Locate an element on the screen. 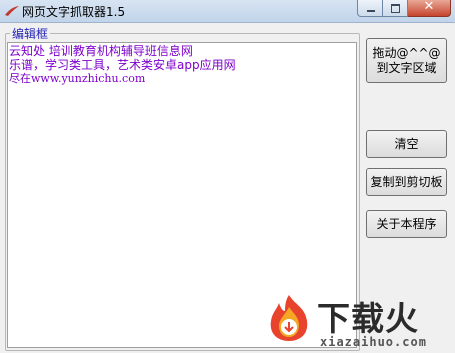 Image resolution: width=455 pixels, height=353 pixels. watermark-name: 下载火 is located at coordinates (368, 318).